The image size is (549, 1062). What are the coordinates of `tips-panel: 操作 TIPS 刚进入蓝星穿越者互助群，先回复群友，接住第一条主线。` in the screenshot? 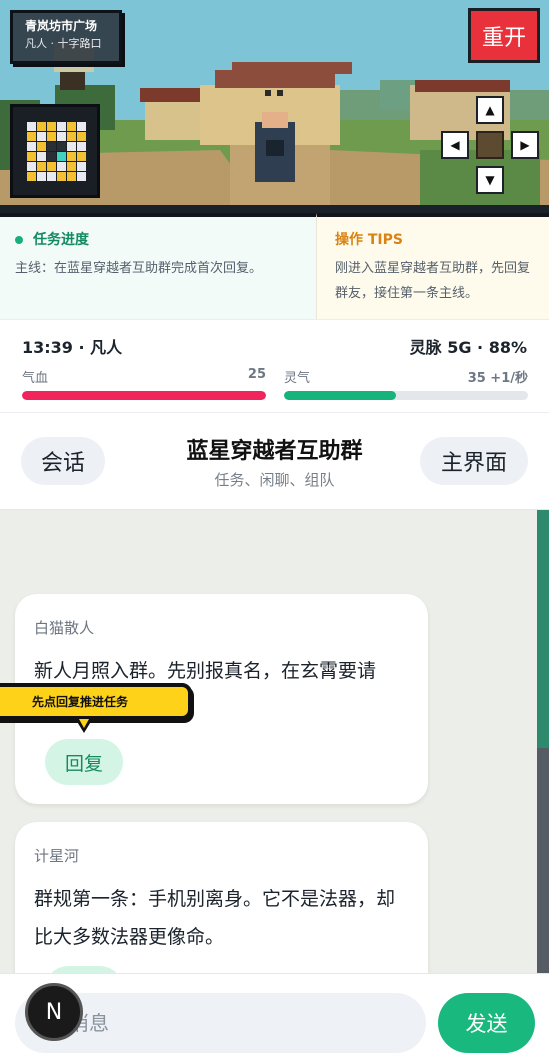 It's located at (432, 266).